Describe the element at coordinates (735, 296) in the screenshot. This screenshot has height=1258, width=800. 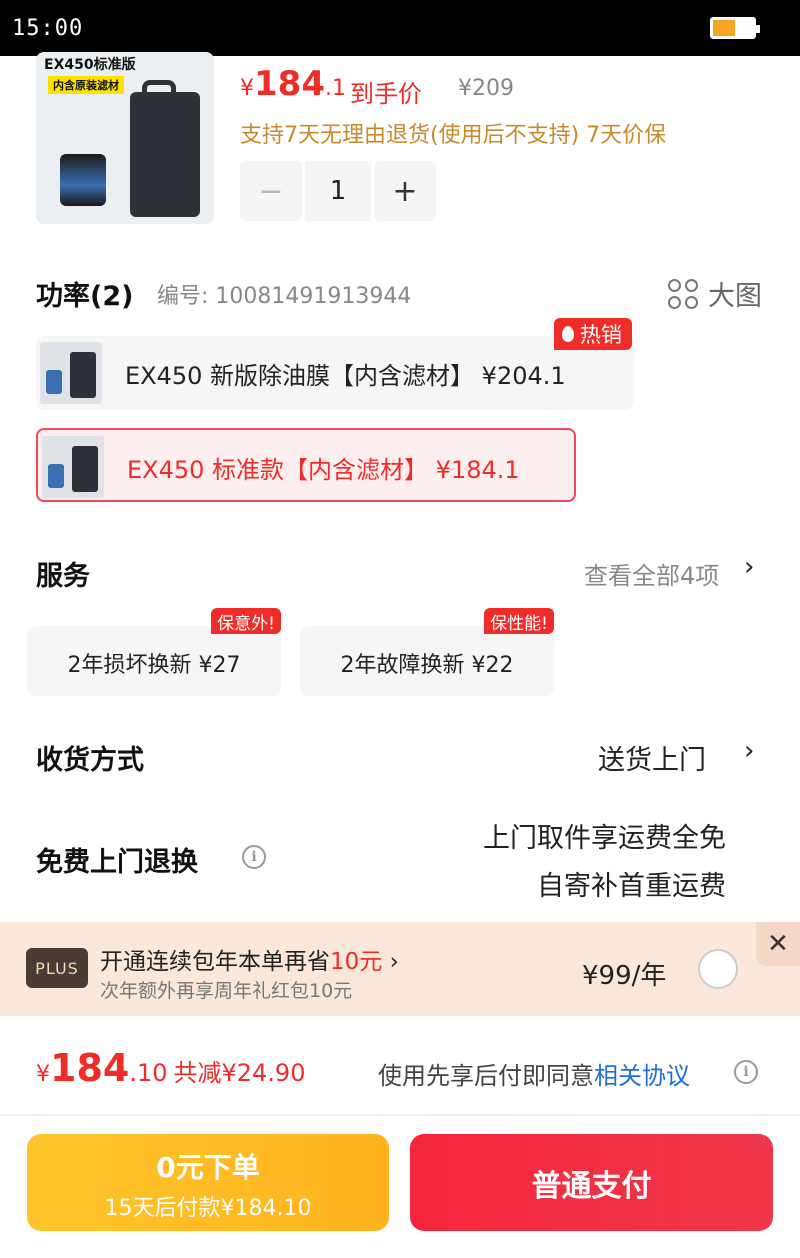
I see `big-picture-label: 大图` at that location.